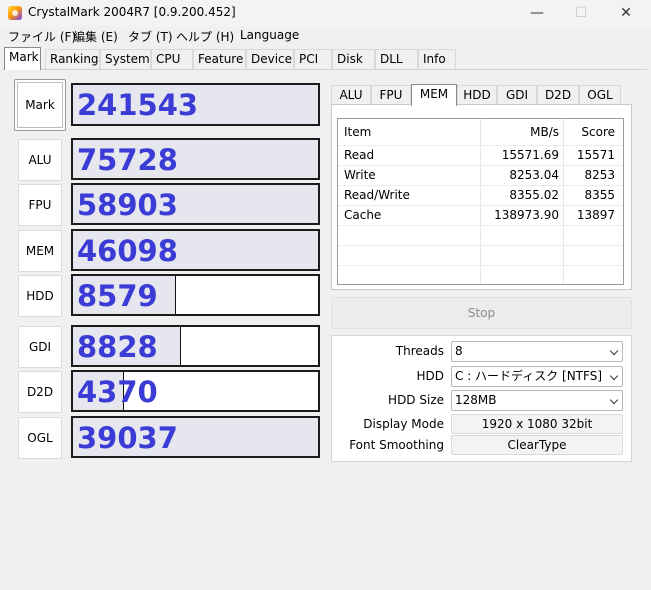 The image size is (651, 590). What do you see at coordinates (600, 95) in the screenshot?
I see `subtab-ogl: OGL` at bounding box center [600, 95].